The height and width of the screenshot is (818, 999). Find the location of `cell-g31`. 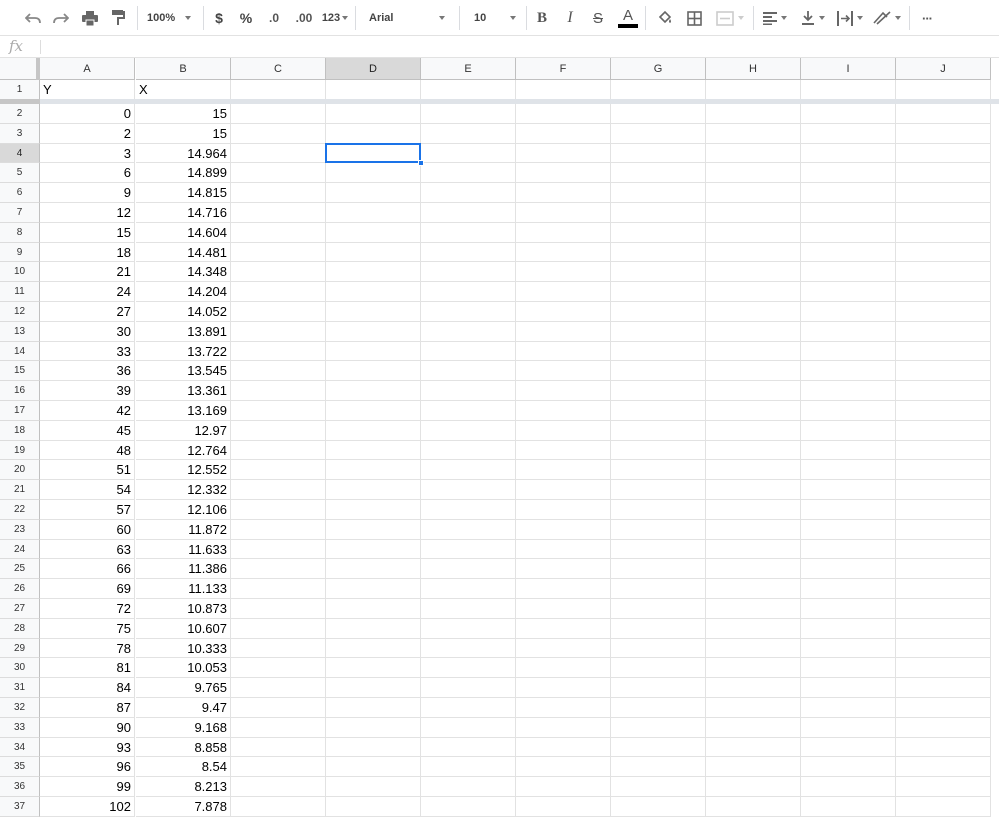

cell-g31 is located at coordinates (658, 688).